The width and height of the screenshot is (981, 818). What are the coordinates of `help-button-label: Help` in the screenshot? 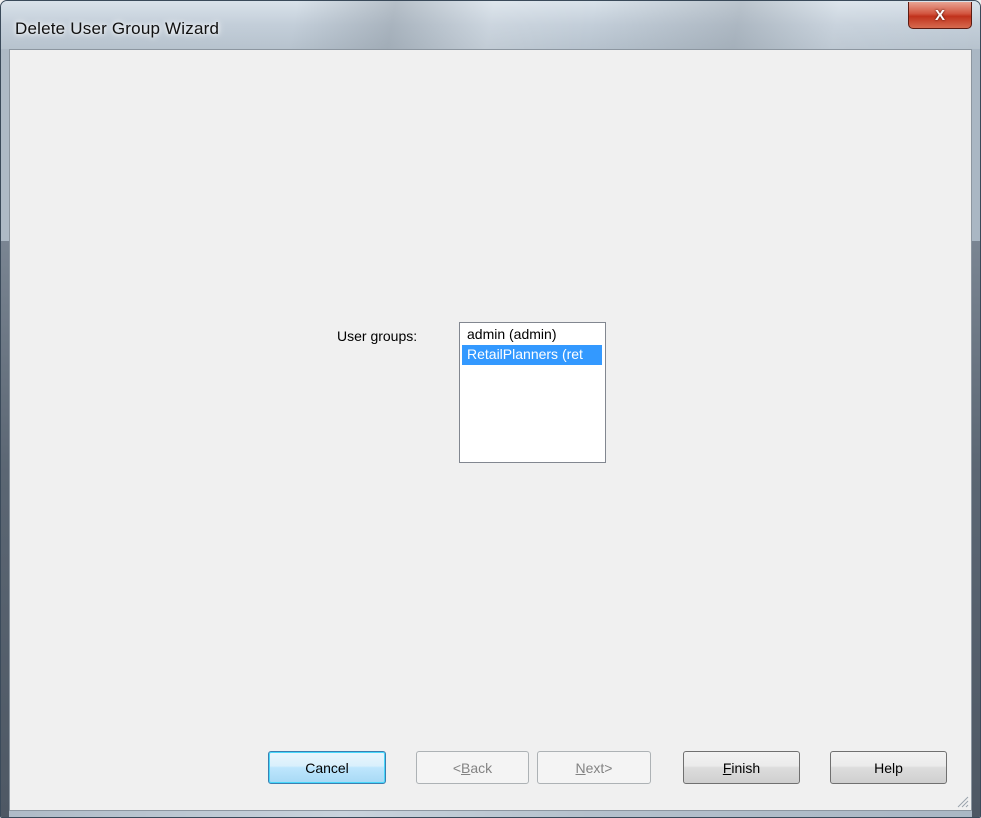 It's located at (888, 767).